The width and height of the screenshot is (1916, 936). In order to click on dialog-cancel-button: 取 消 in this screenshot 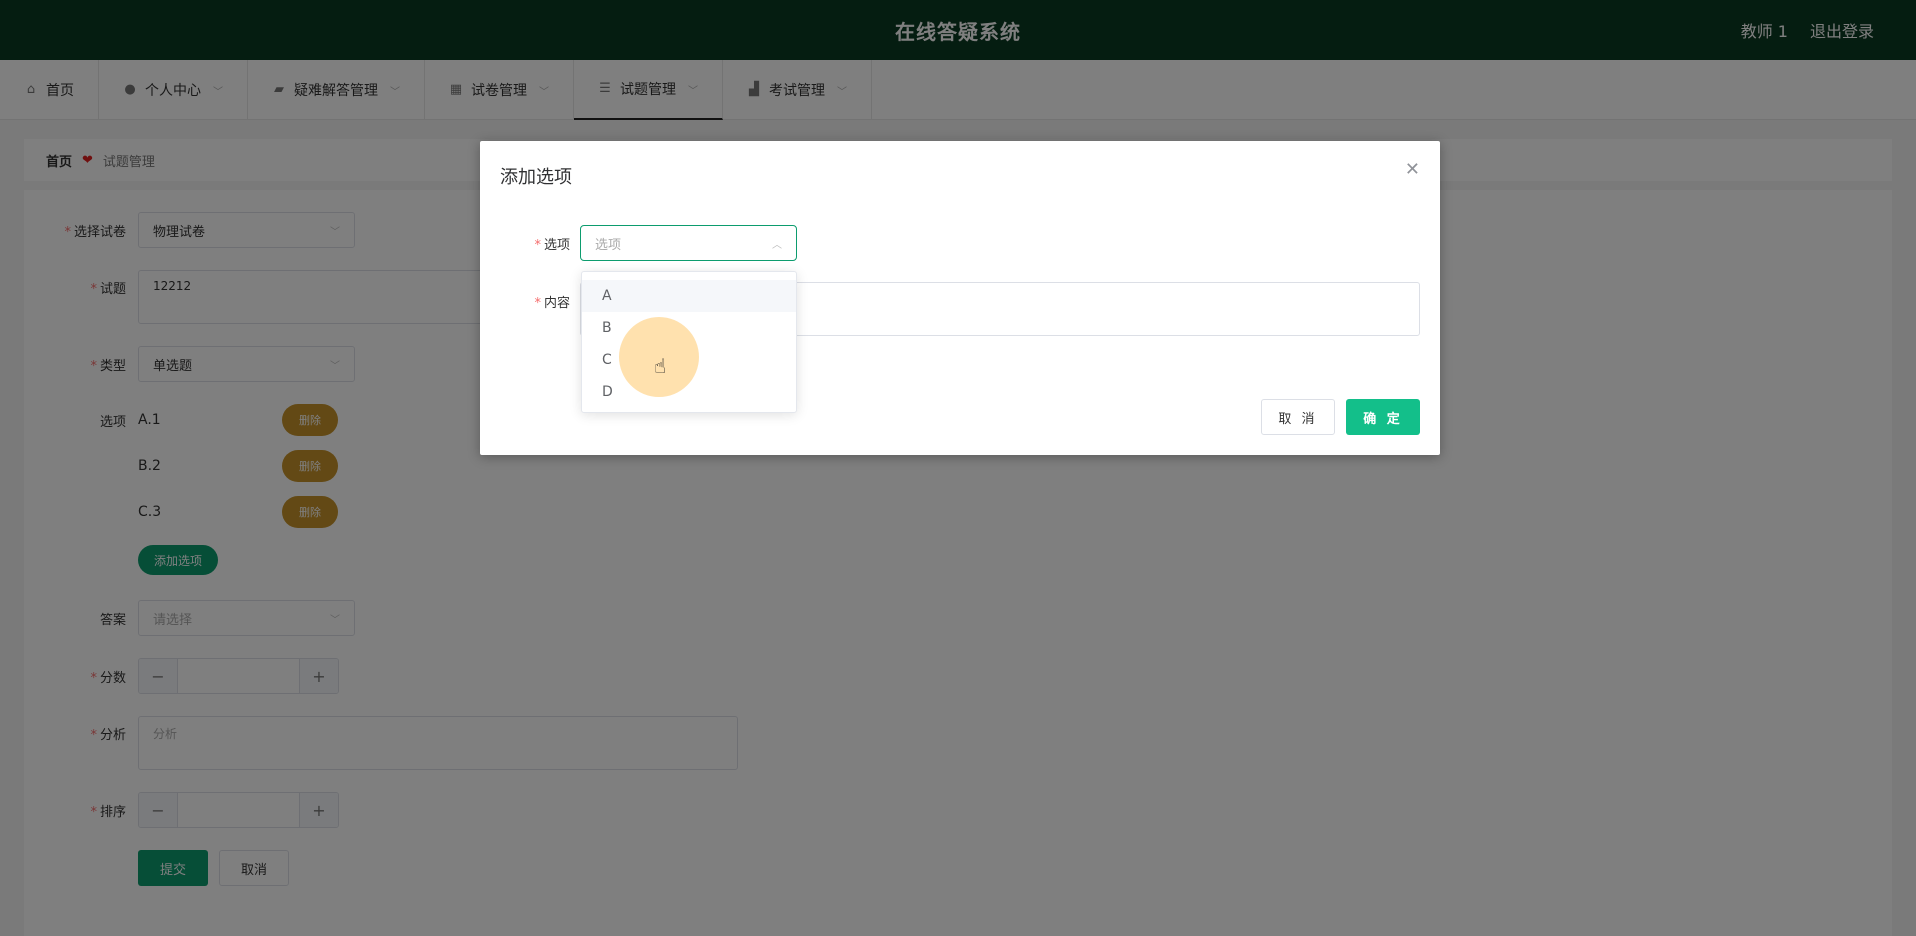, I will do `click(1298, 417)`.